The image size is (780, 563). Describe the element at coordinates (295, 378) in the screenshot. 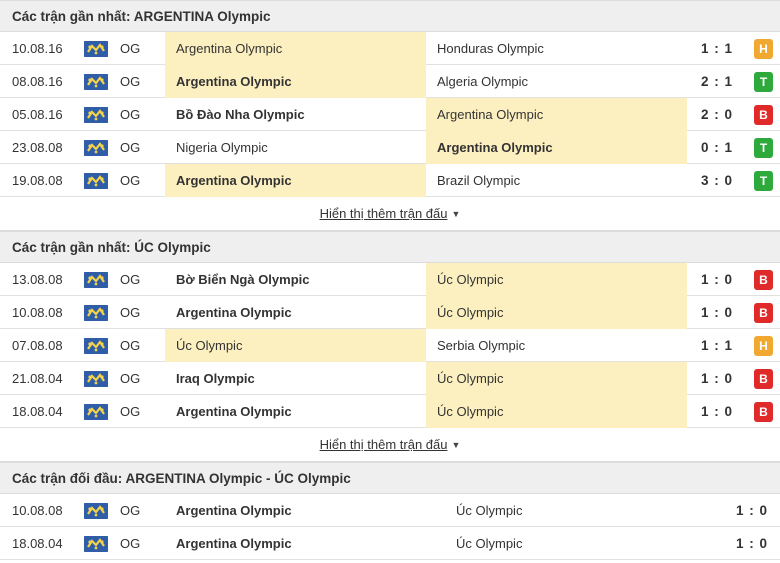

I see `home-team: Iraq Olympic` at that location.